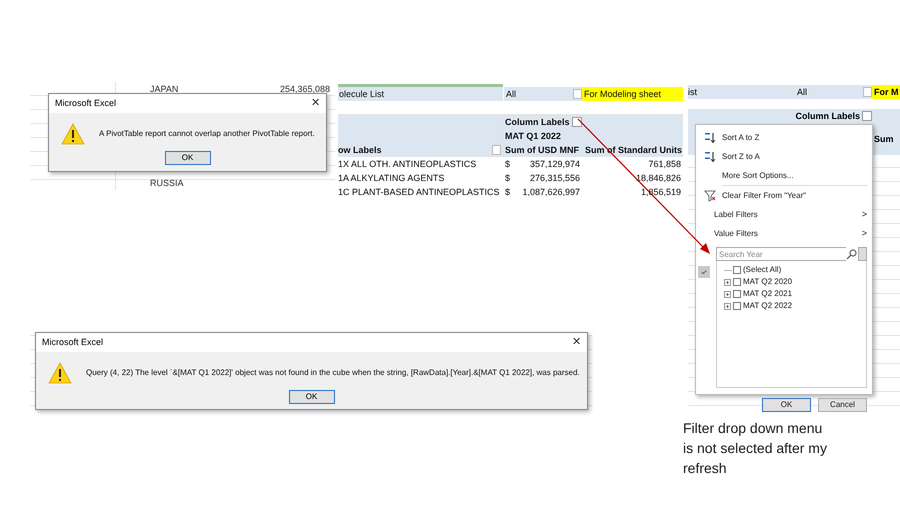 This screenshot has height=506, width=900. What do you see at coordinates (408, 164) in the screenshot?
I see `row-label: 1X ALL OTH. ANTINEOPLASTICS` at bounding box center [408, 164].